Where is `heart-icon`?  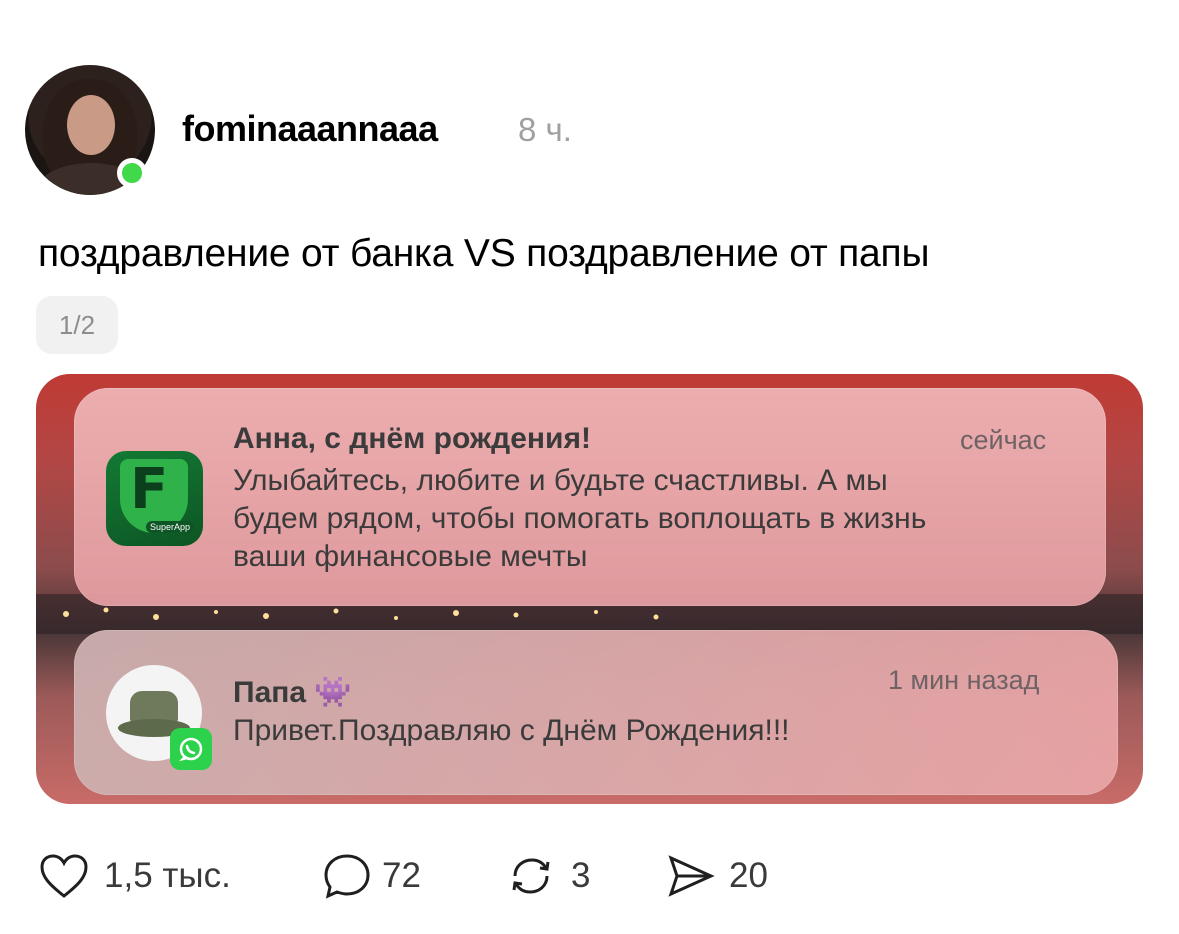
heart-icon is located at coordinates (64, 876).